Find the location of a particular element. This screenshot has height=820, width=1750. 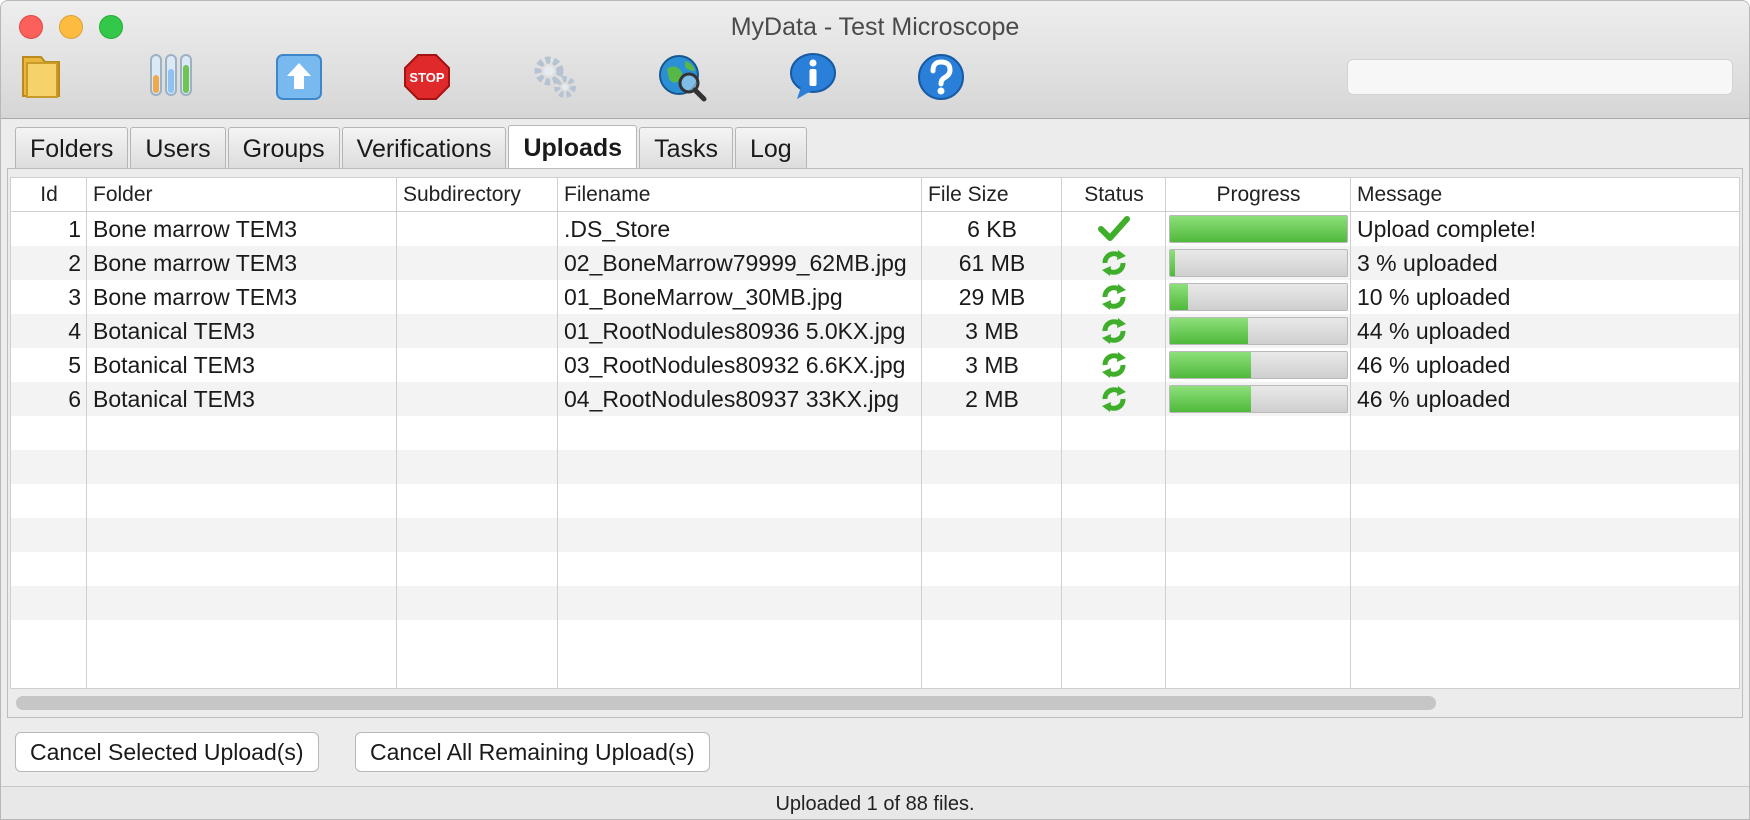

search-input is located at coordinates (1540, 77).